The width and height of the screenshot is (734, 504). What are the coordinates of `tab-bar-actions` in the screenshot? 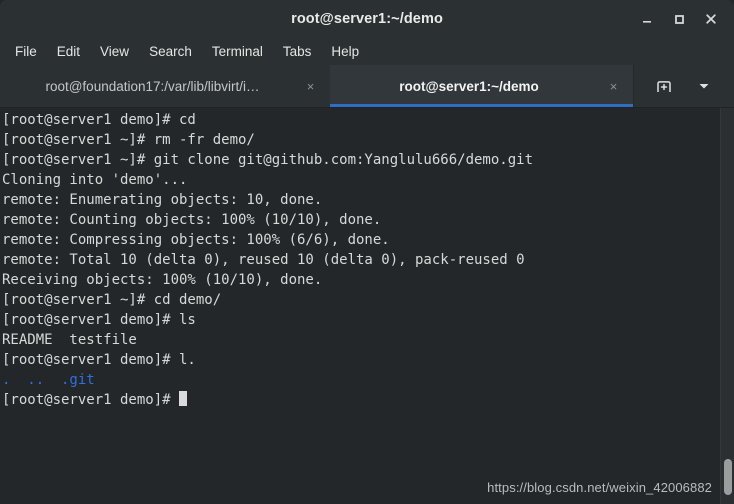 It's located at (683, 86).